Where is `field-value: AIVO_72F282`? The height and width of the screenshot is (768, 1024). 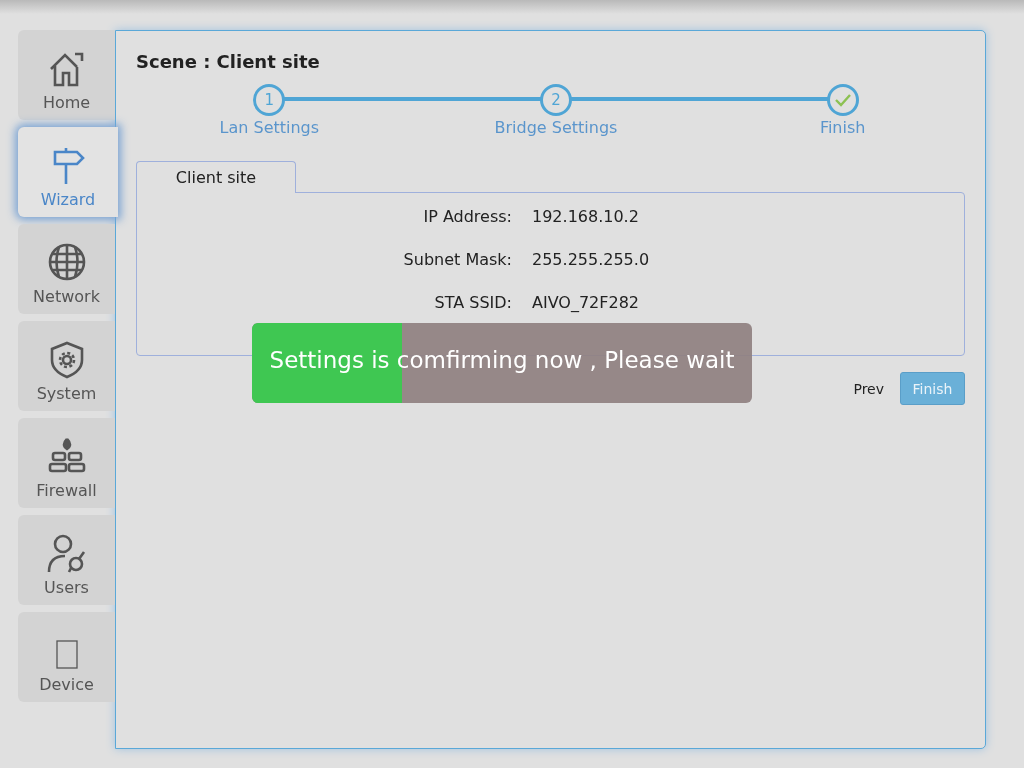
field-value: AIVO_72F282 is located at coordinates (586, 302).